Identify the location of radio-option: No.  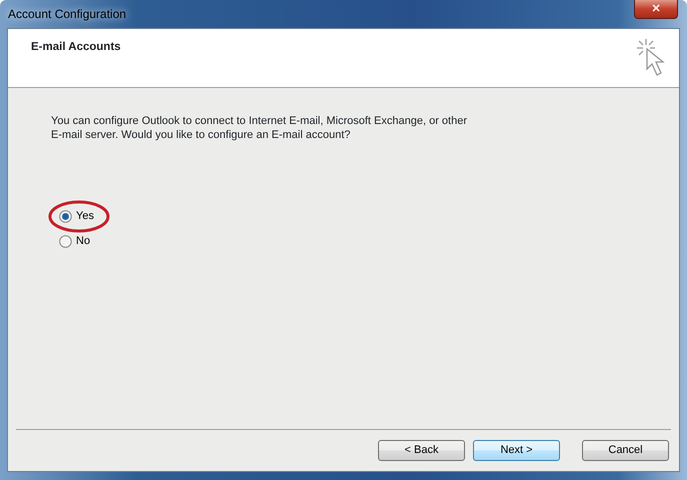
(74, 241).